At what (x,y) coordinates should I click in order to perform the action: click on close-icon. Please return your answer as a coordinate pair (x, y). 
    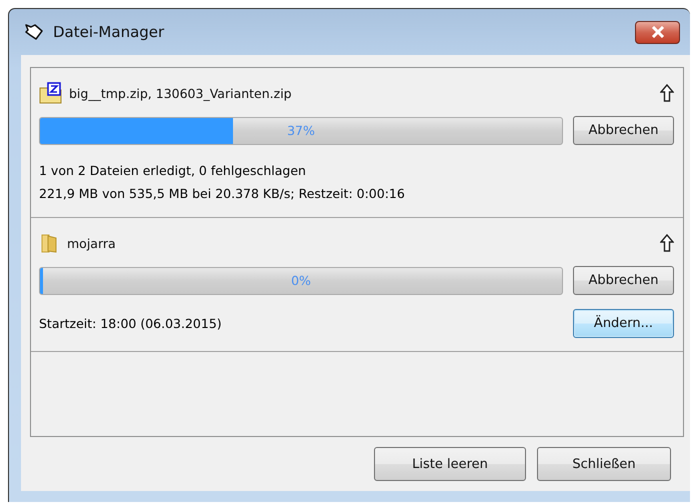
    Looking at the image, I should click on (657, 32).